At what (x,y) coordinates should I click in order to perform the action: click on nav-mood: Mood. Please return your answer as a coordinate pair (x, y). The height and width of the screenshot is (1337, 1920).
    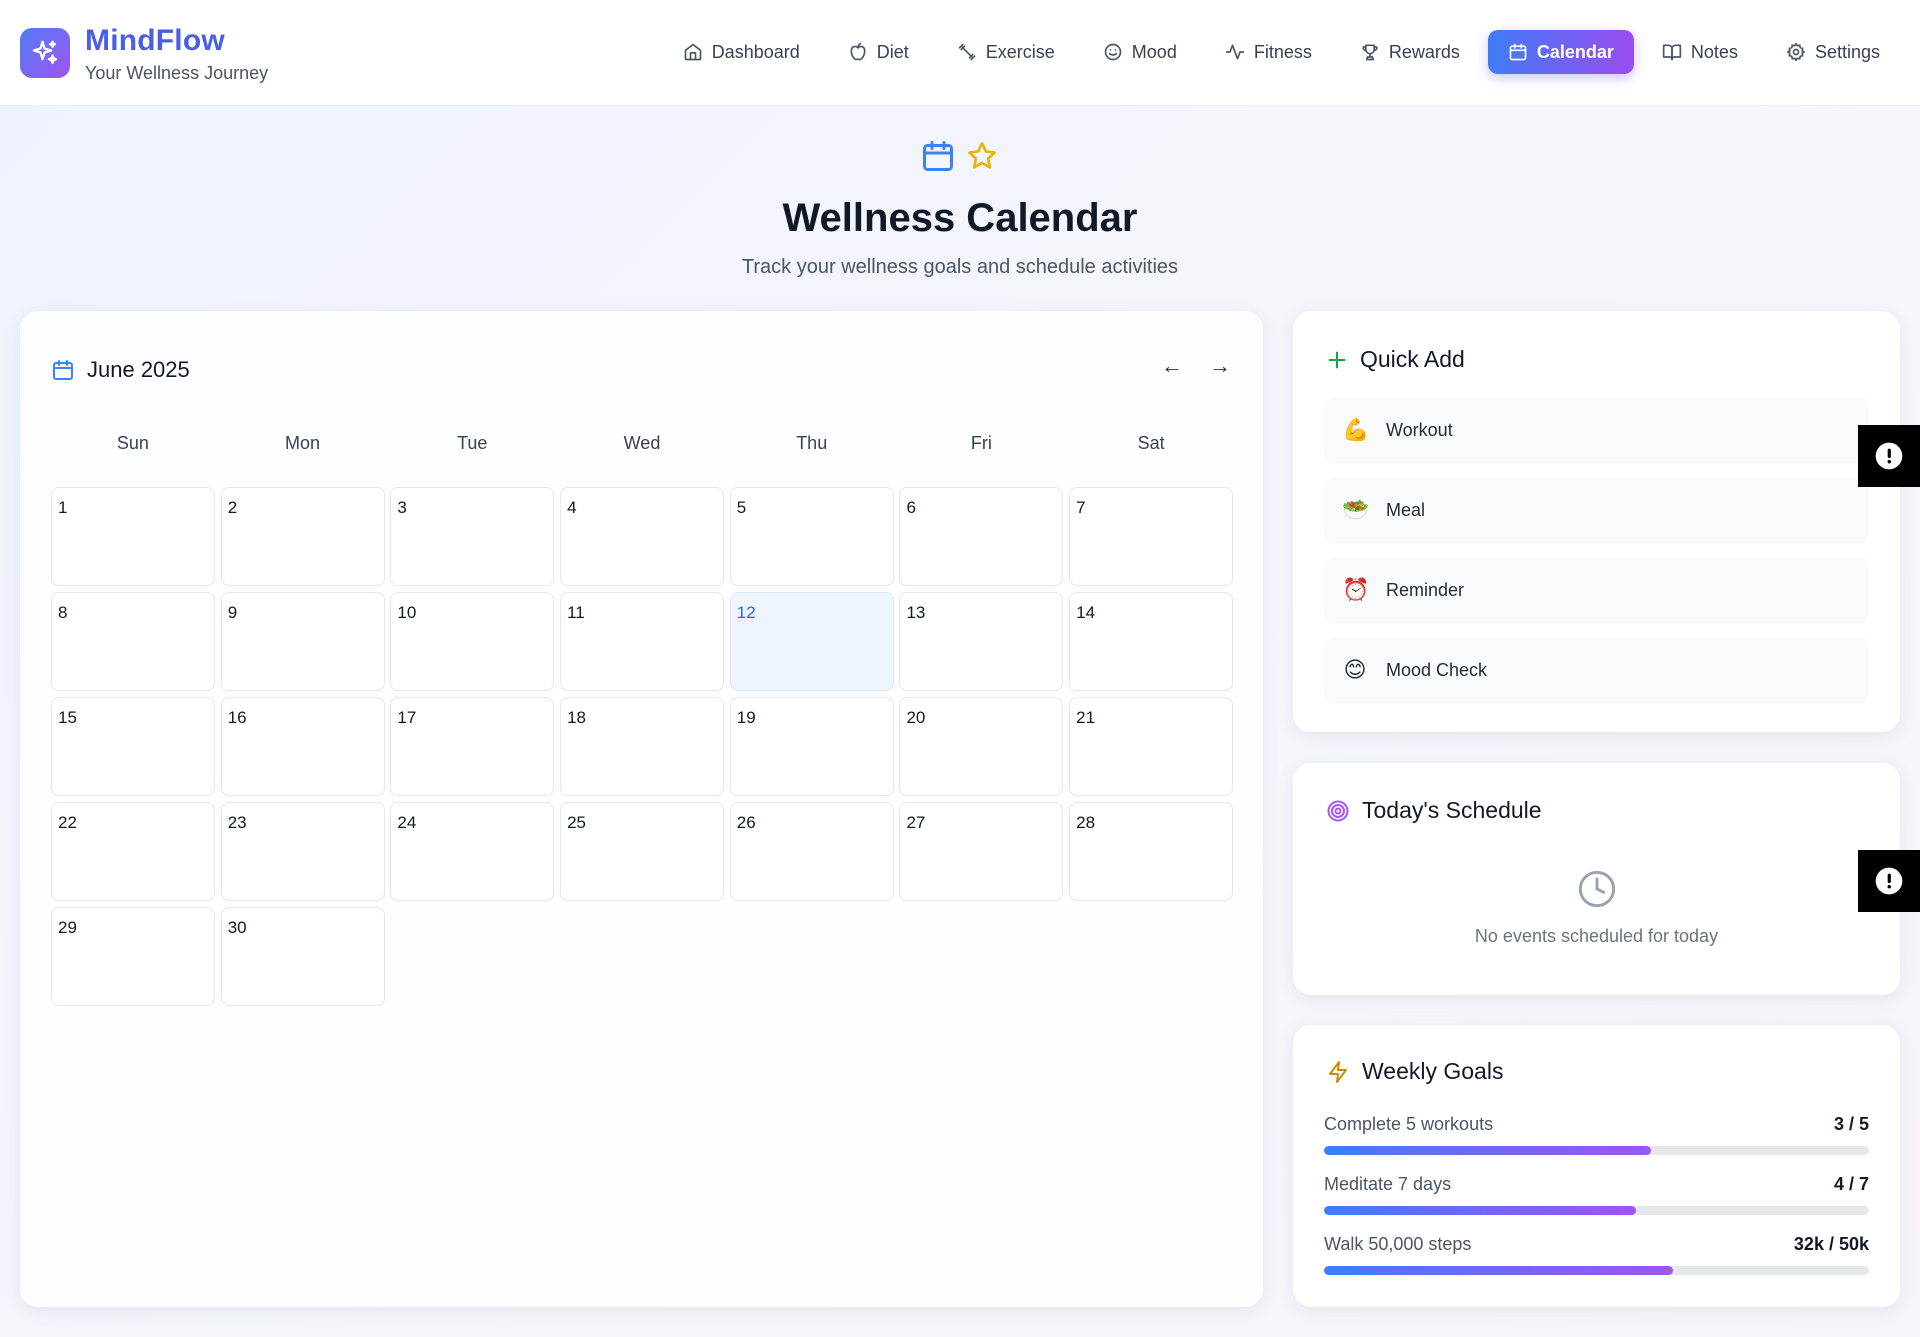
    Looking at the image, I should click on (1140, 52).